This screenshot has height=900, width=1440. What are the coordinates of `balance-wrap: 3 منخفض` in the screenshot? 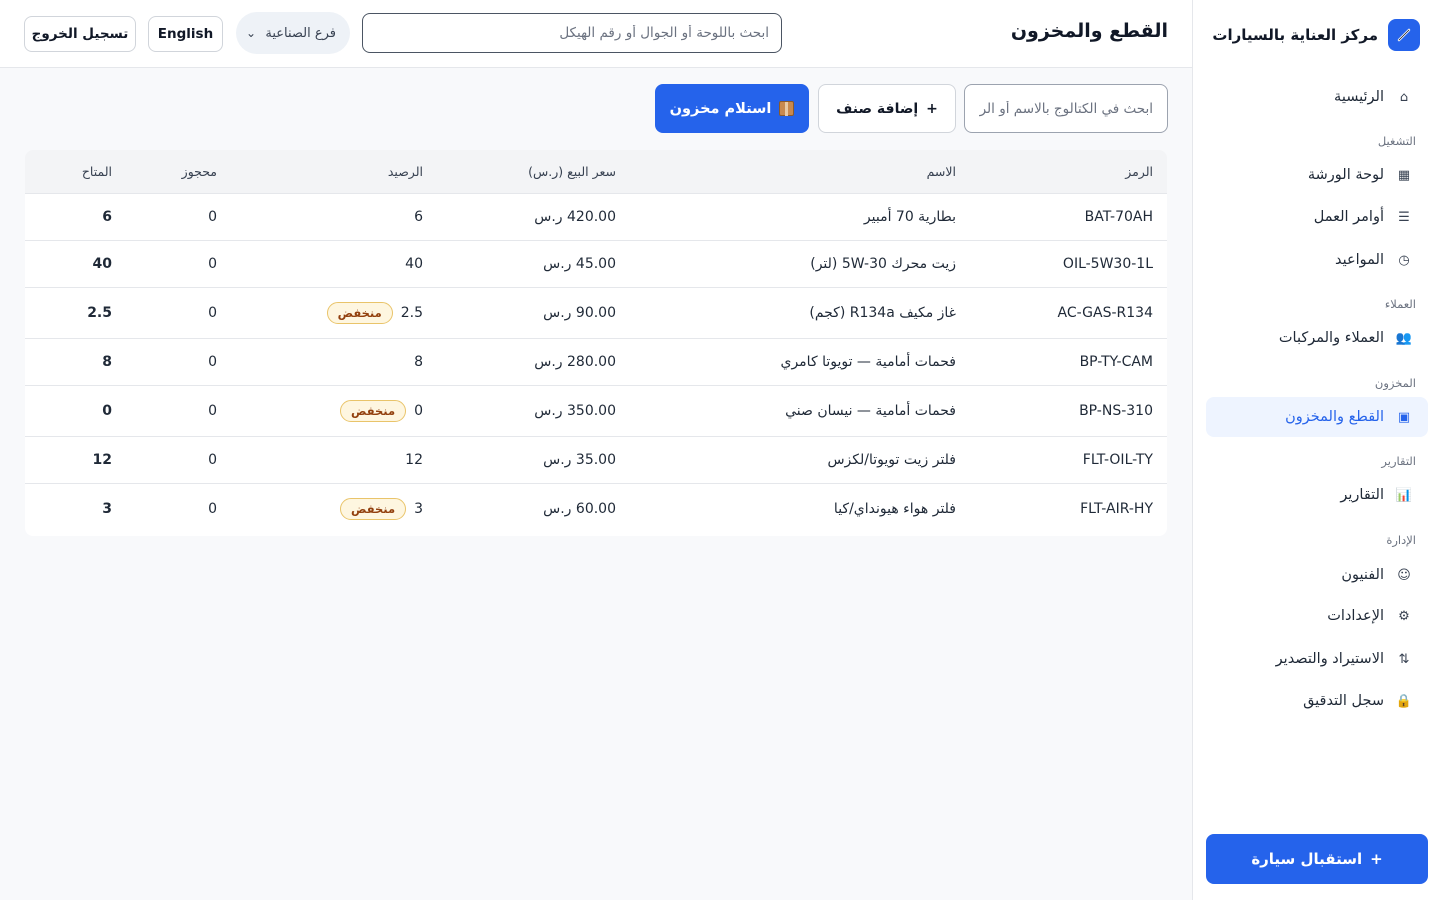 It's located at (381, 508).